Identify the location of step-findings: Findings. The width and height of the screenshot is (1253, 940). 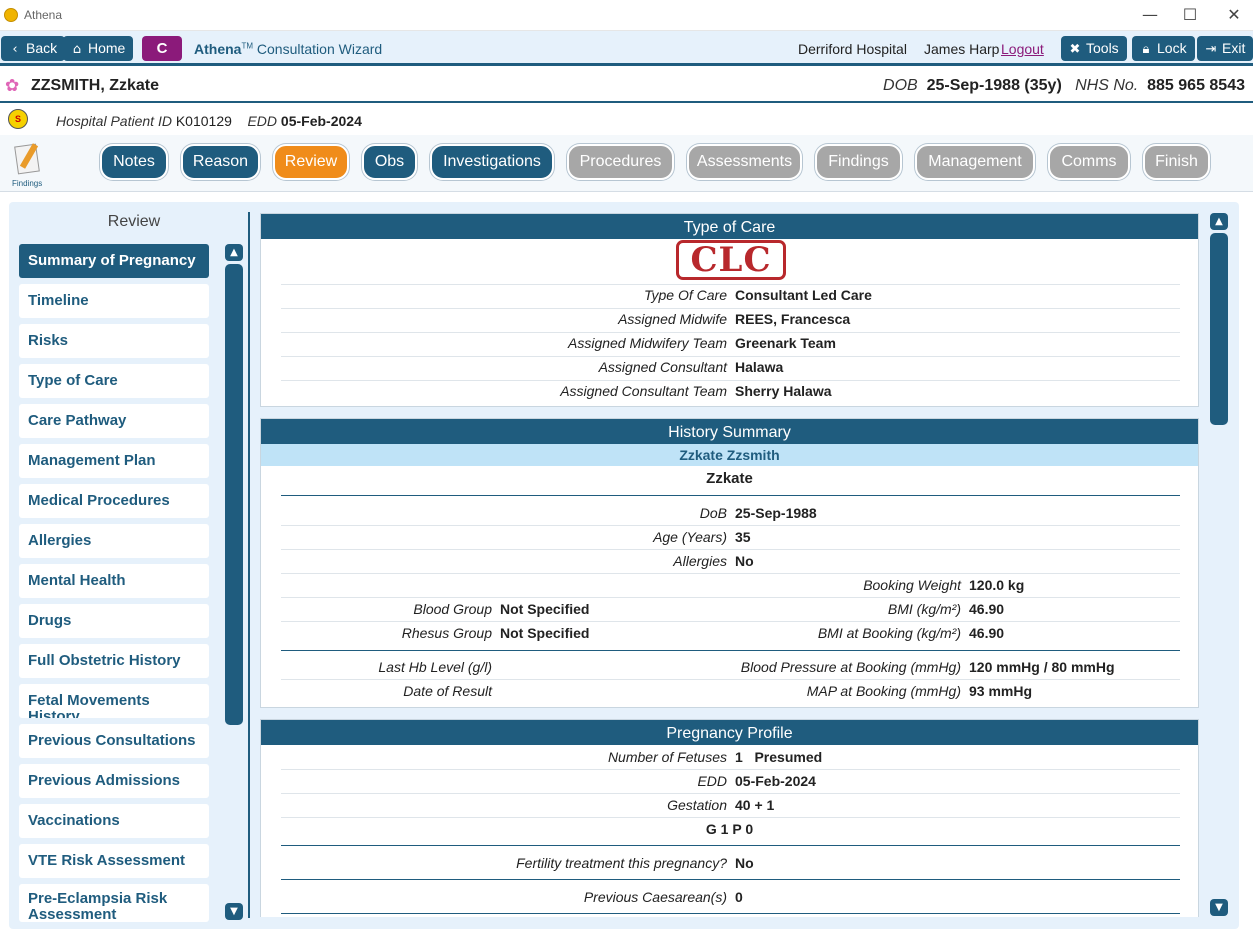
(858, 162).